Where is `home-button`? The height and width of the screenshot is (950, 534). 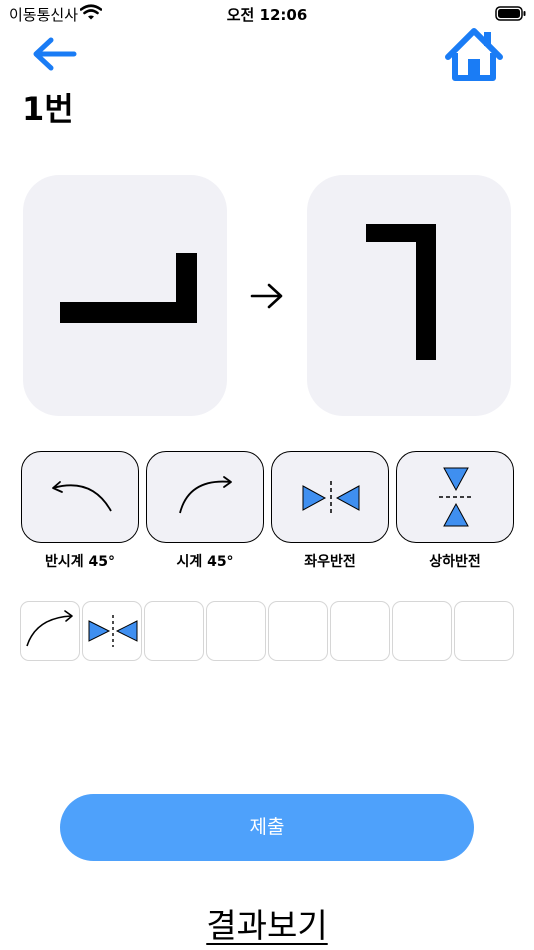 home-button is located at coordinates (474, 55).